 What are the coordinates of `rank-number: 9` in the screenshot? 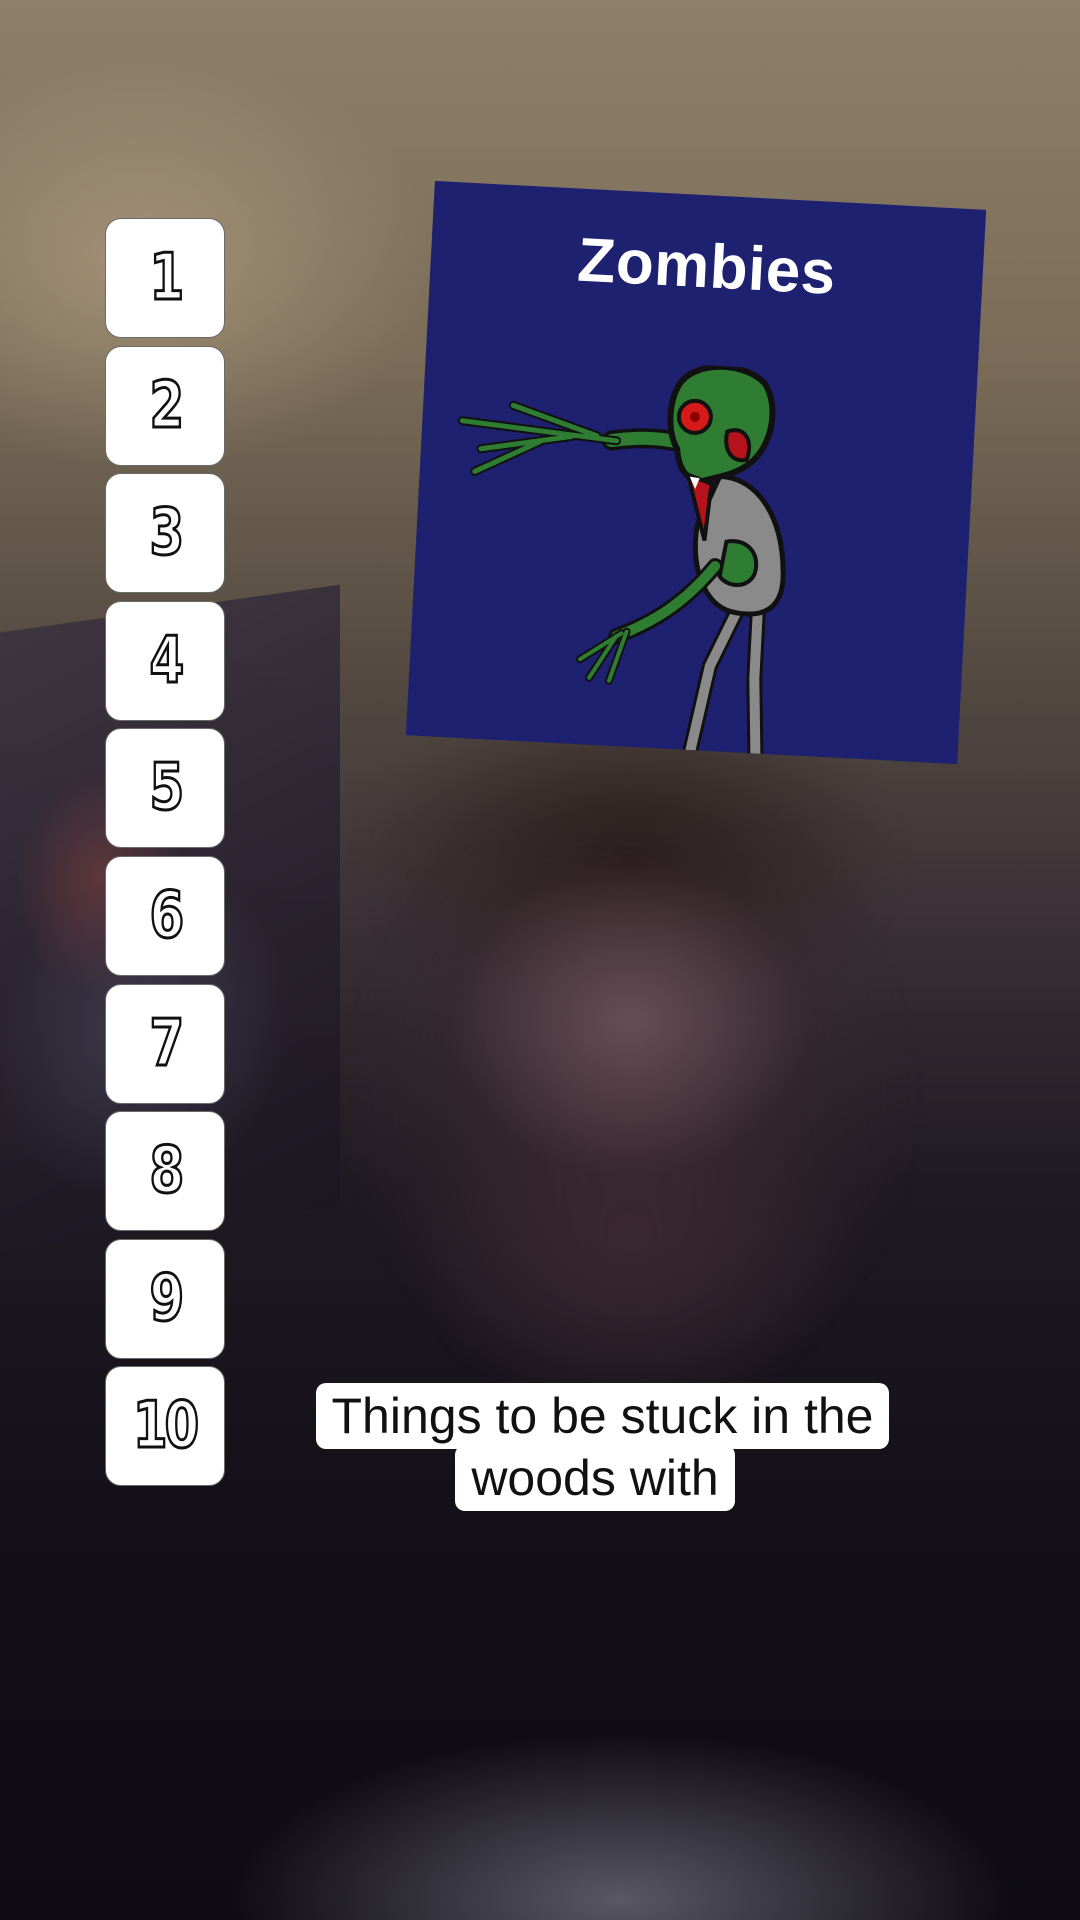 It's located at (166, 1298).